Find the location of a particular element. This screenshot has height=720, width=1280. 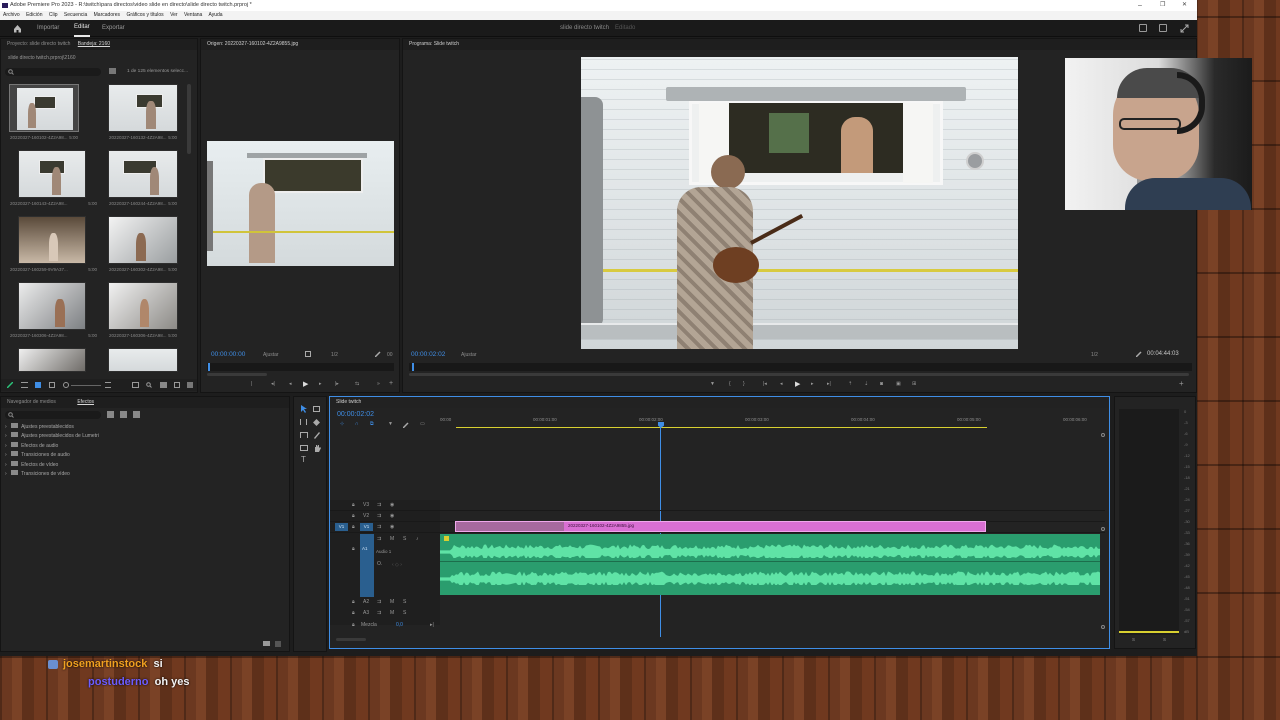

timeline-zoom-bar is located at coordinates (351, 639).